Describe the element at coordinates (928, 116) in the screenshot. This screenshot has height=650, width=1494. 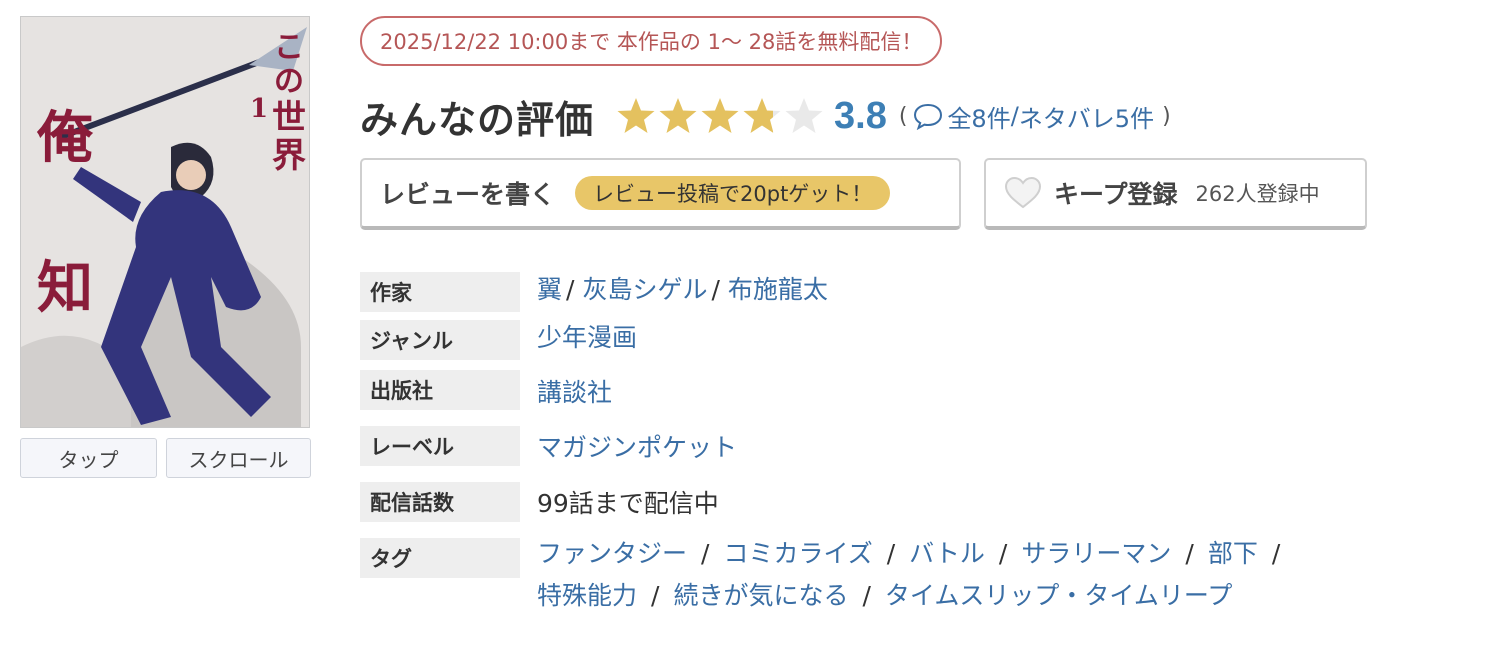
I see `speech-bubble-icon` at that location.